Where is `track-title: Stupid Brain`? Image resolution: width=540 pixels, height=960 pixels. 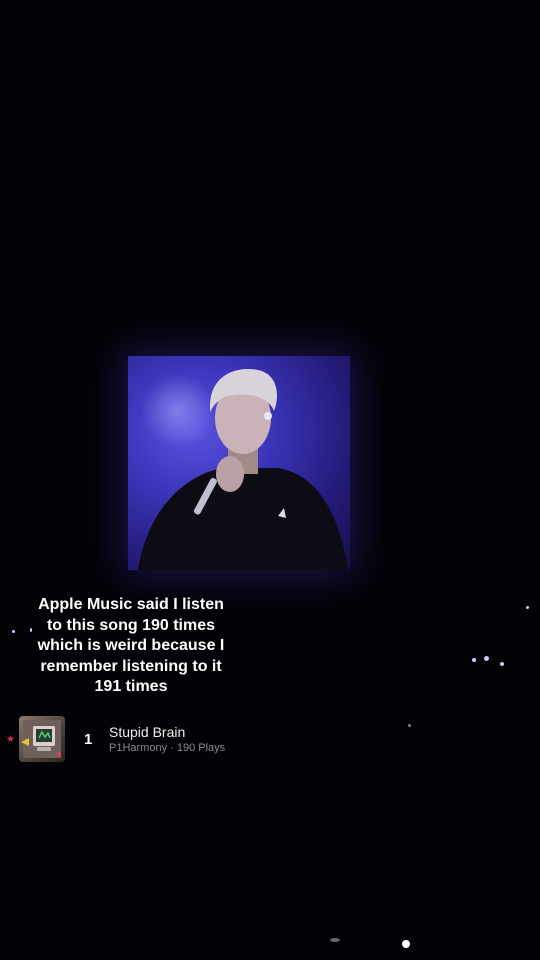
track-title: Stupid Brain is located at coordinates (147, 732).